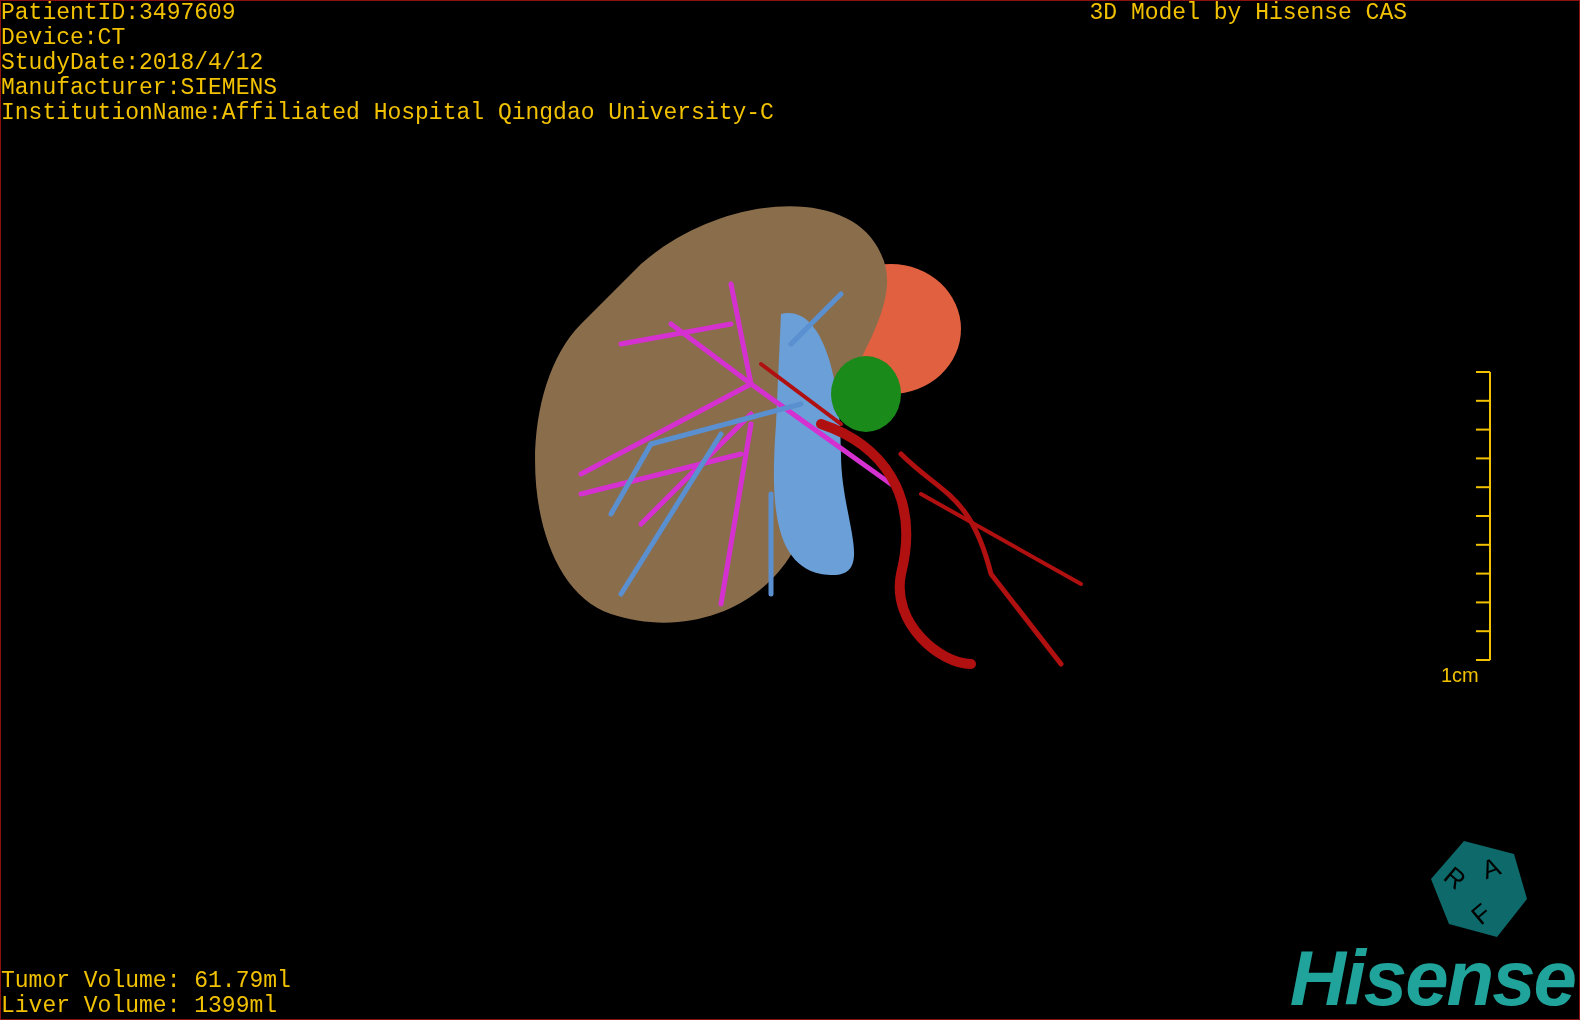 This screenshot has height=1020, width=1580. Describe the element at coordinates (133, 63) in the screenshot. I see `dicom-info-text: StudyDate:2018/4/12` at that location.